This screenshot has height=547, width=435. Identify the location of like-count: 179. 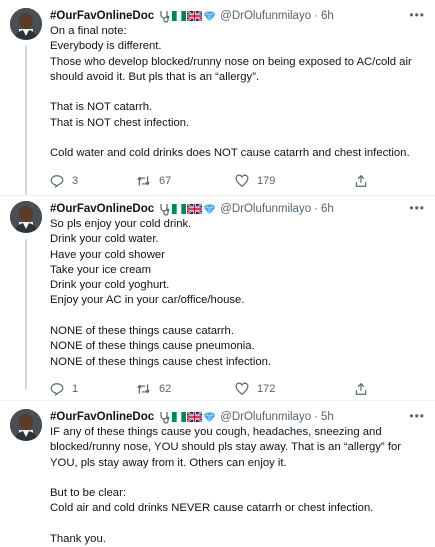
(266, 180).